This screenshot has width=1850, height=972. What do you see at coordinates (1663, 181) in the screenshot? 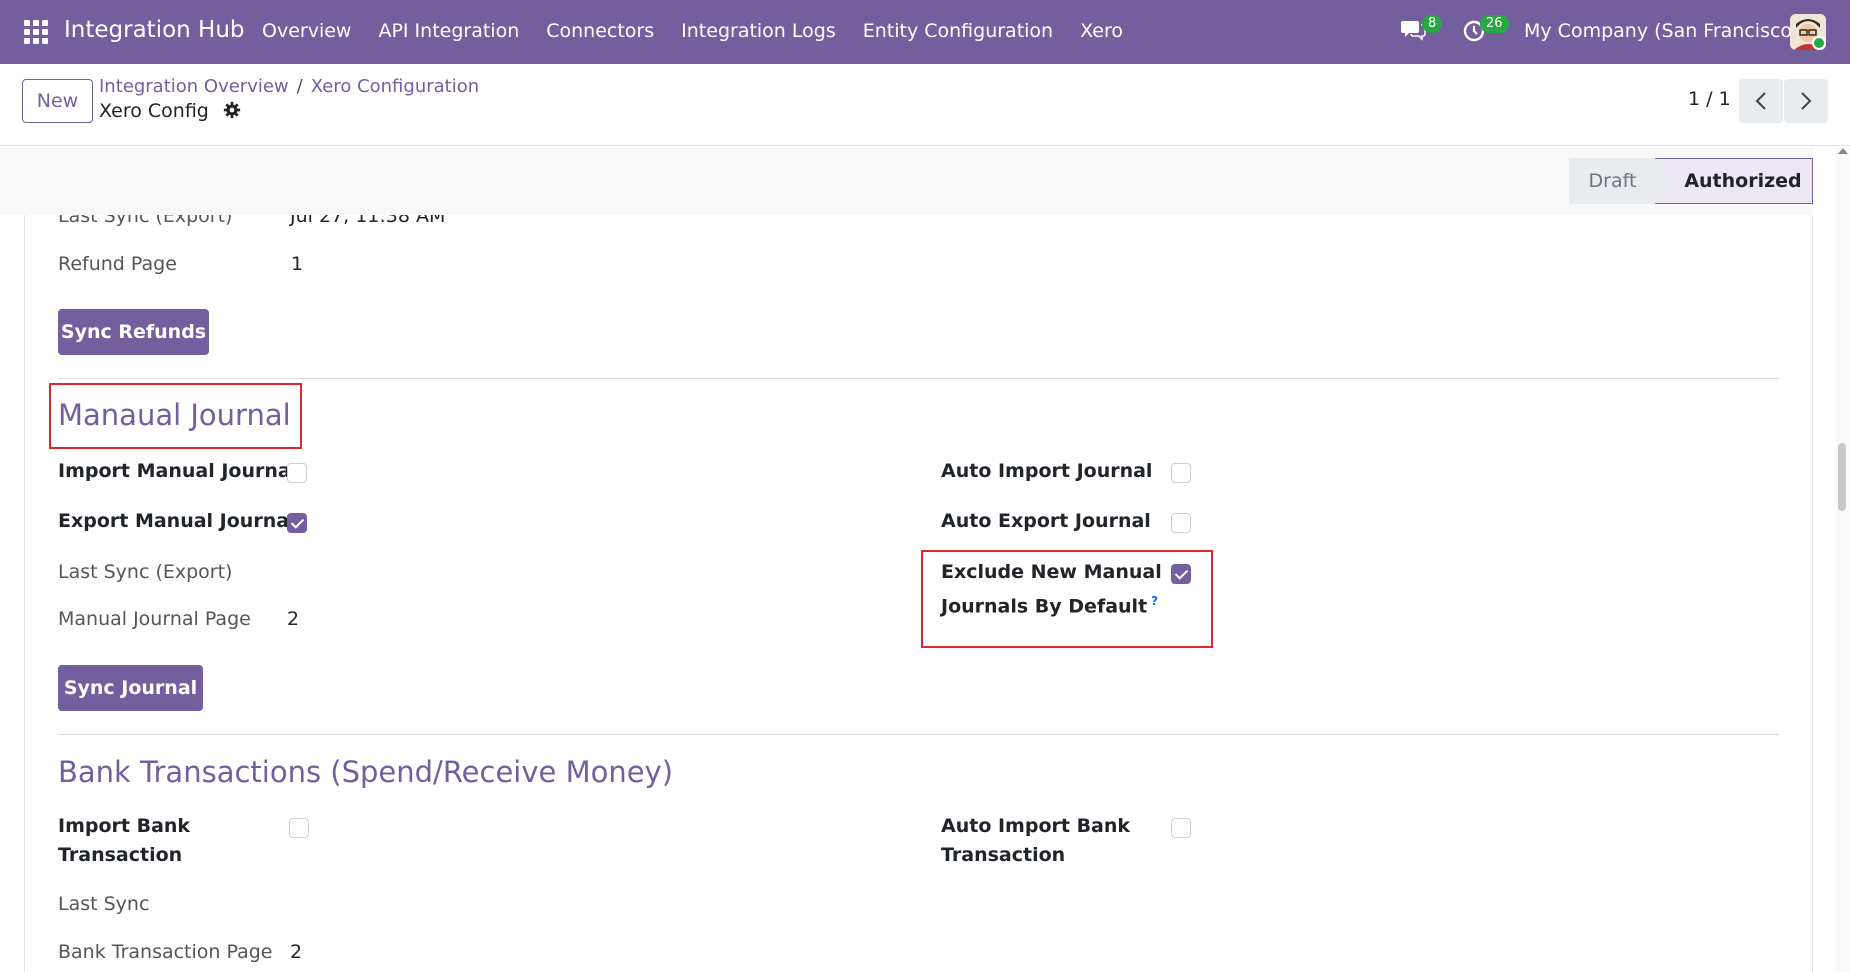
I see `status-arrow-divider` at bounding box center [1663, 181].